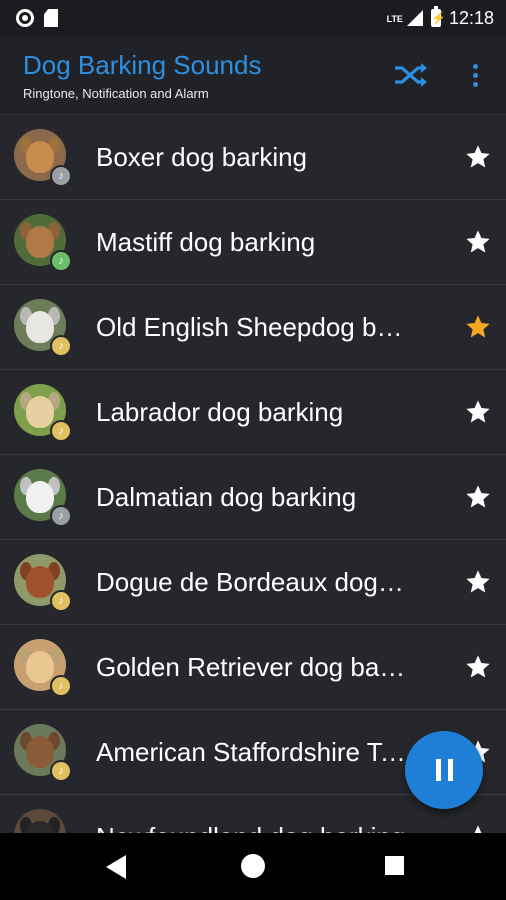 This screenshot has width=506, height=900. What do you see at coordinates (251, 752) in the screenshot?
I see `sound-title: American Staffordshire Terrier barking` at bounding box center [251, 752].